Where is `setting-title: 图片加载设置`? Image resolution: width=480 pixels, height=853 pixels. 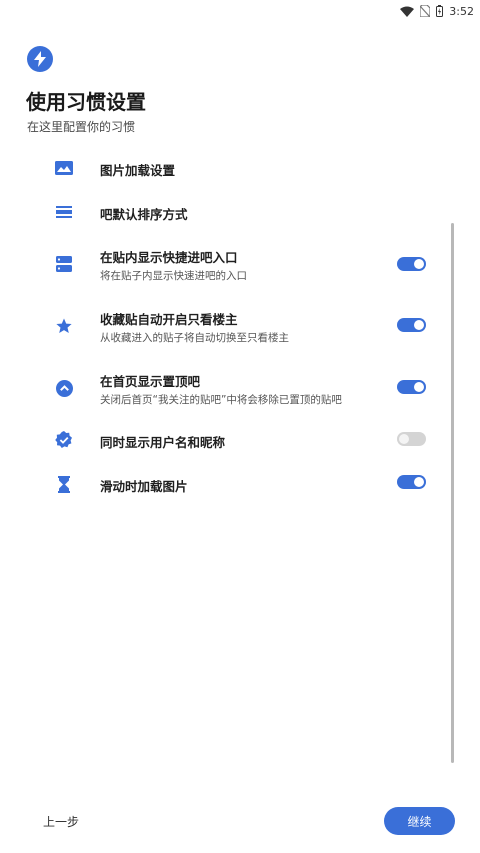
setting-title: 图片加载设置 is located at coordinates (138, 170).